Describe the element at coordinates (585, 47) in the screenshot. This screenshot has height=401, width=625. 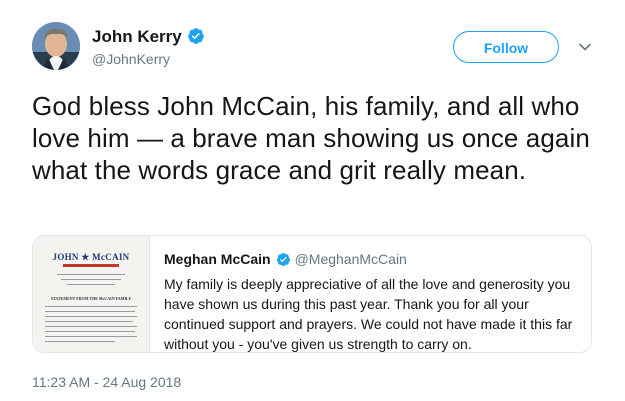
I see `chevron-down-icon` at that location.